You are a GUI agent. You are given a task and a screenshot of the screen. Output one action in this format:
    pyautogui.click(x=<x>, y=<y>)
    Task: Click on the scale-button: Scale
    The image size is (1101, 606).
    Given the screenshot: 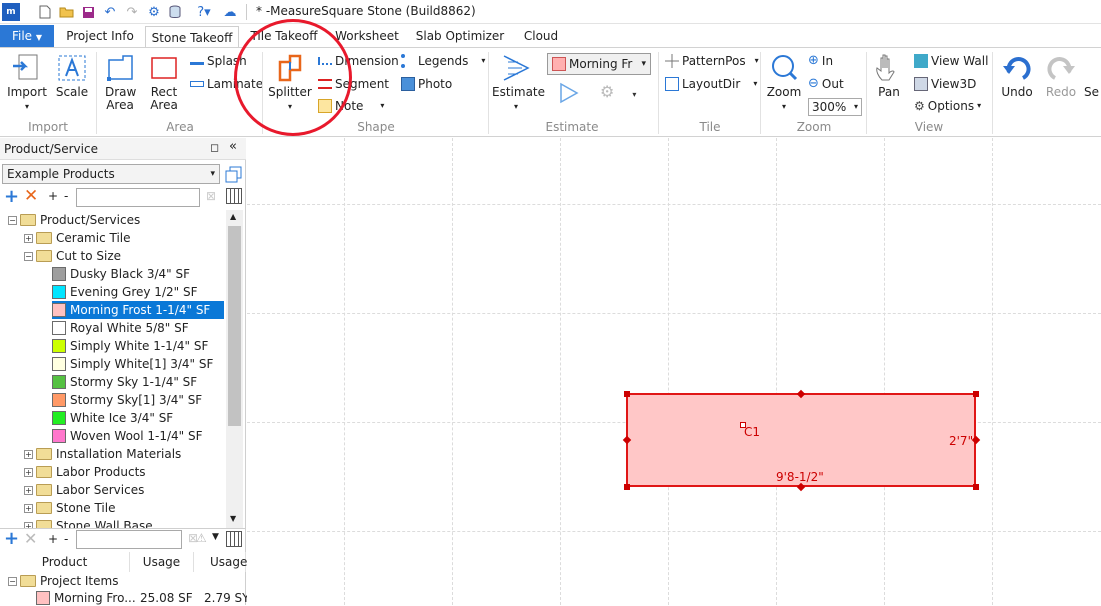 What is the action you would take?
    pyautogui.click(x=72, y=75)
    